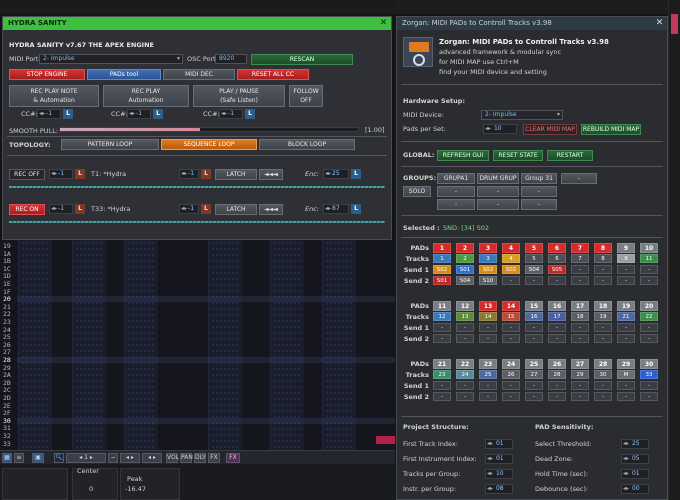 This screenshot has width=680, height=500. Describe the element at coordinates (206, 174) in the screenshot. I see `track-1-learn-2: L` at that location.